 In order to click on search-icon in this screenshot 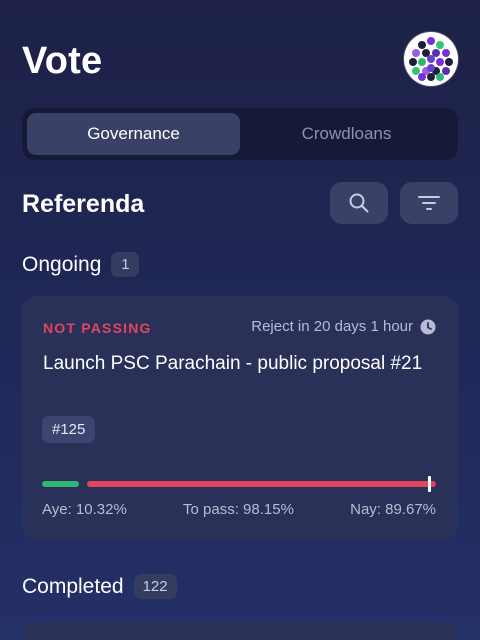, I will do `click(359, 203)`.